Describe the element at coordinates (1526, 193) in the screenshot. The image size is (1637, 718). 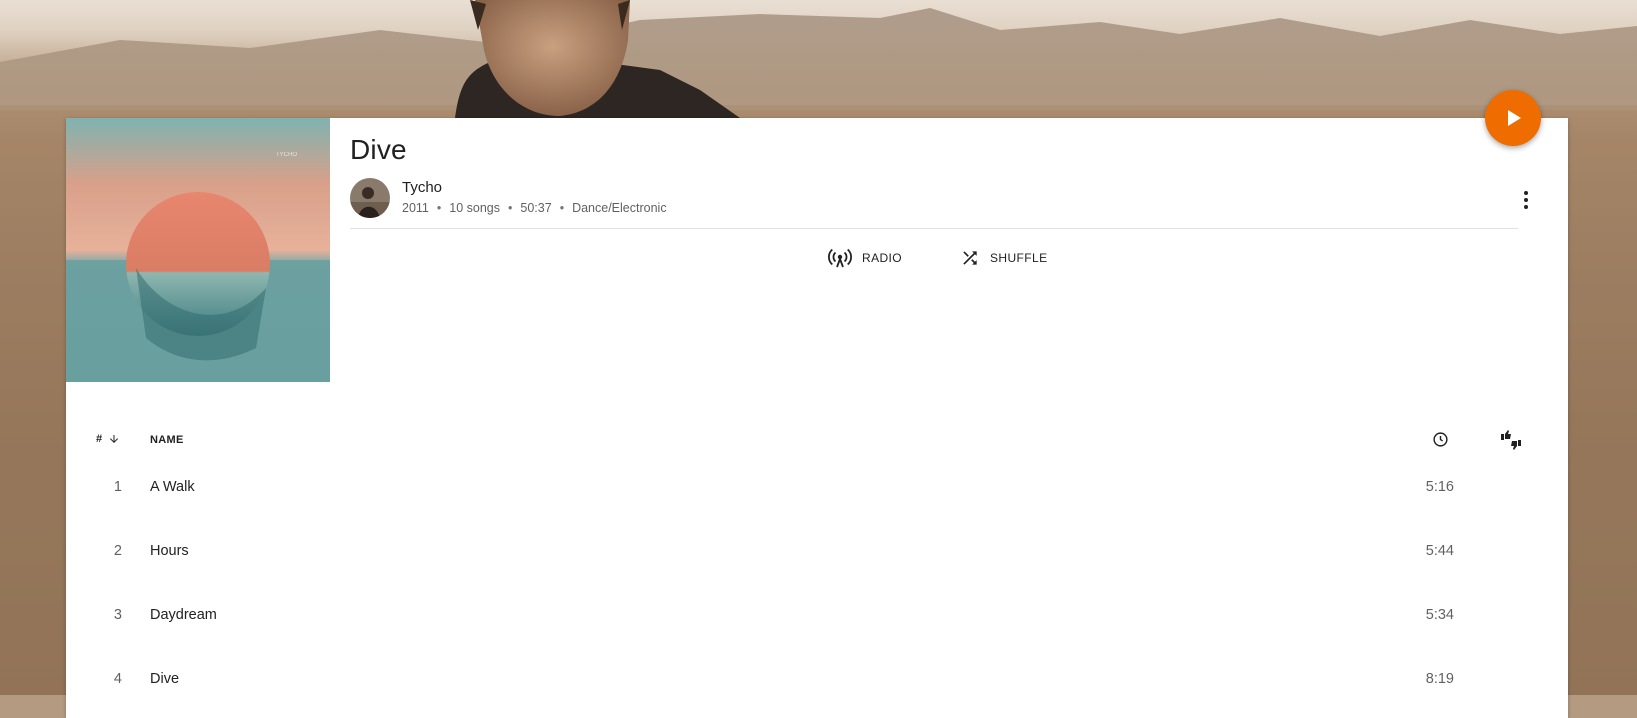
I see `more-vert-icon` at that location.